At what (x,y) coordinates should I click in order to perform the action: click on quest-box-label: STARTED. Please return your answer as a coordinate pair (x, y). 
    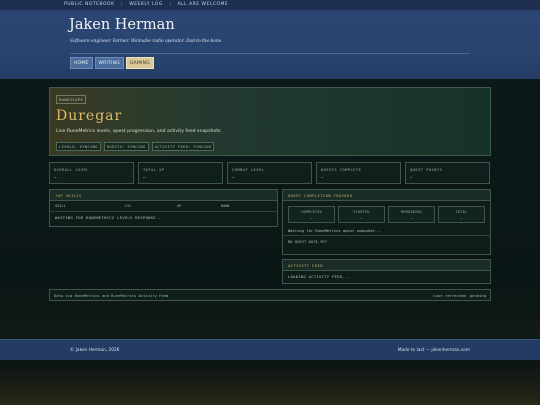
    Looking at the image, I should click on (361, 212).